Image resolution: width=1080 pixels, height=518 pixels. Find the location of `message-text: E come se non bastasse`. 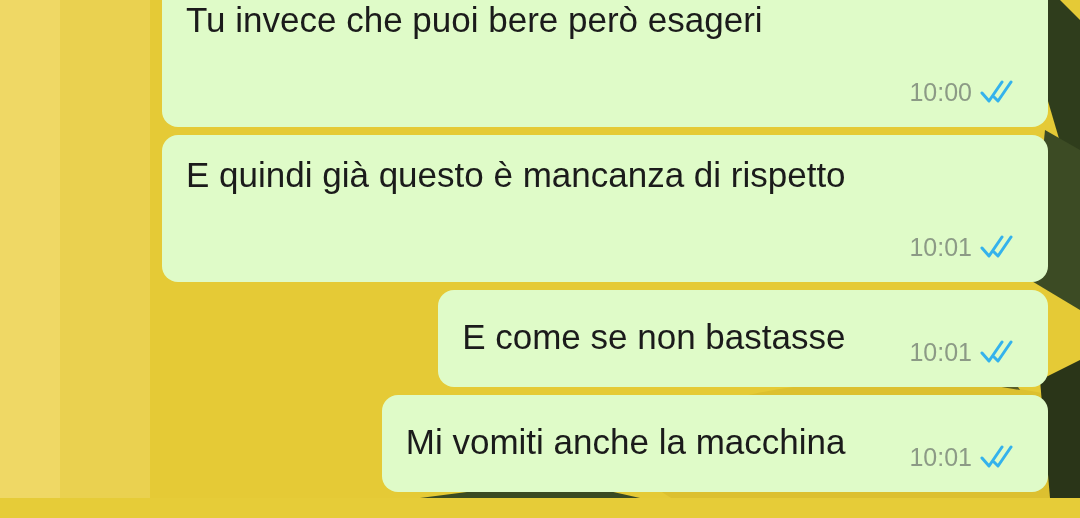

message-text: E come se non bastasse is located at coordinates (654, 337).